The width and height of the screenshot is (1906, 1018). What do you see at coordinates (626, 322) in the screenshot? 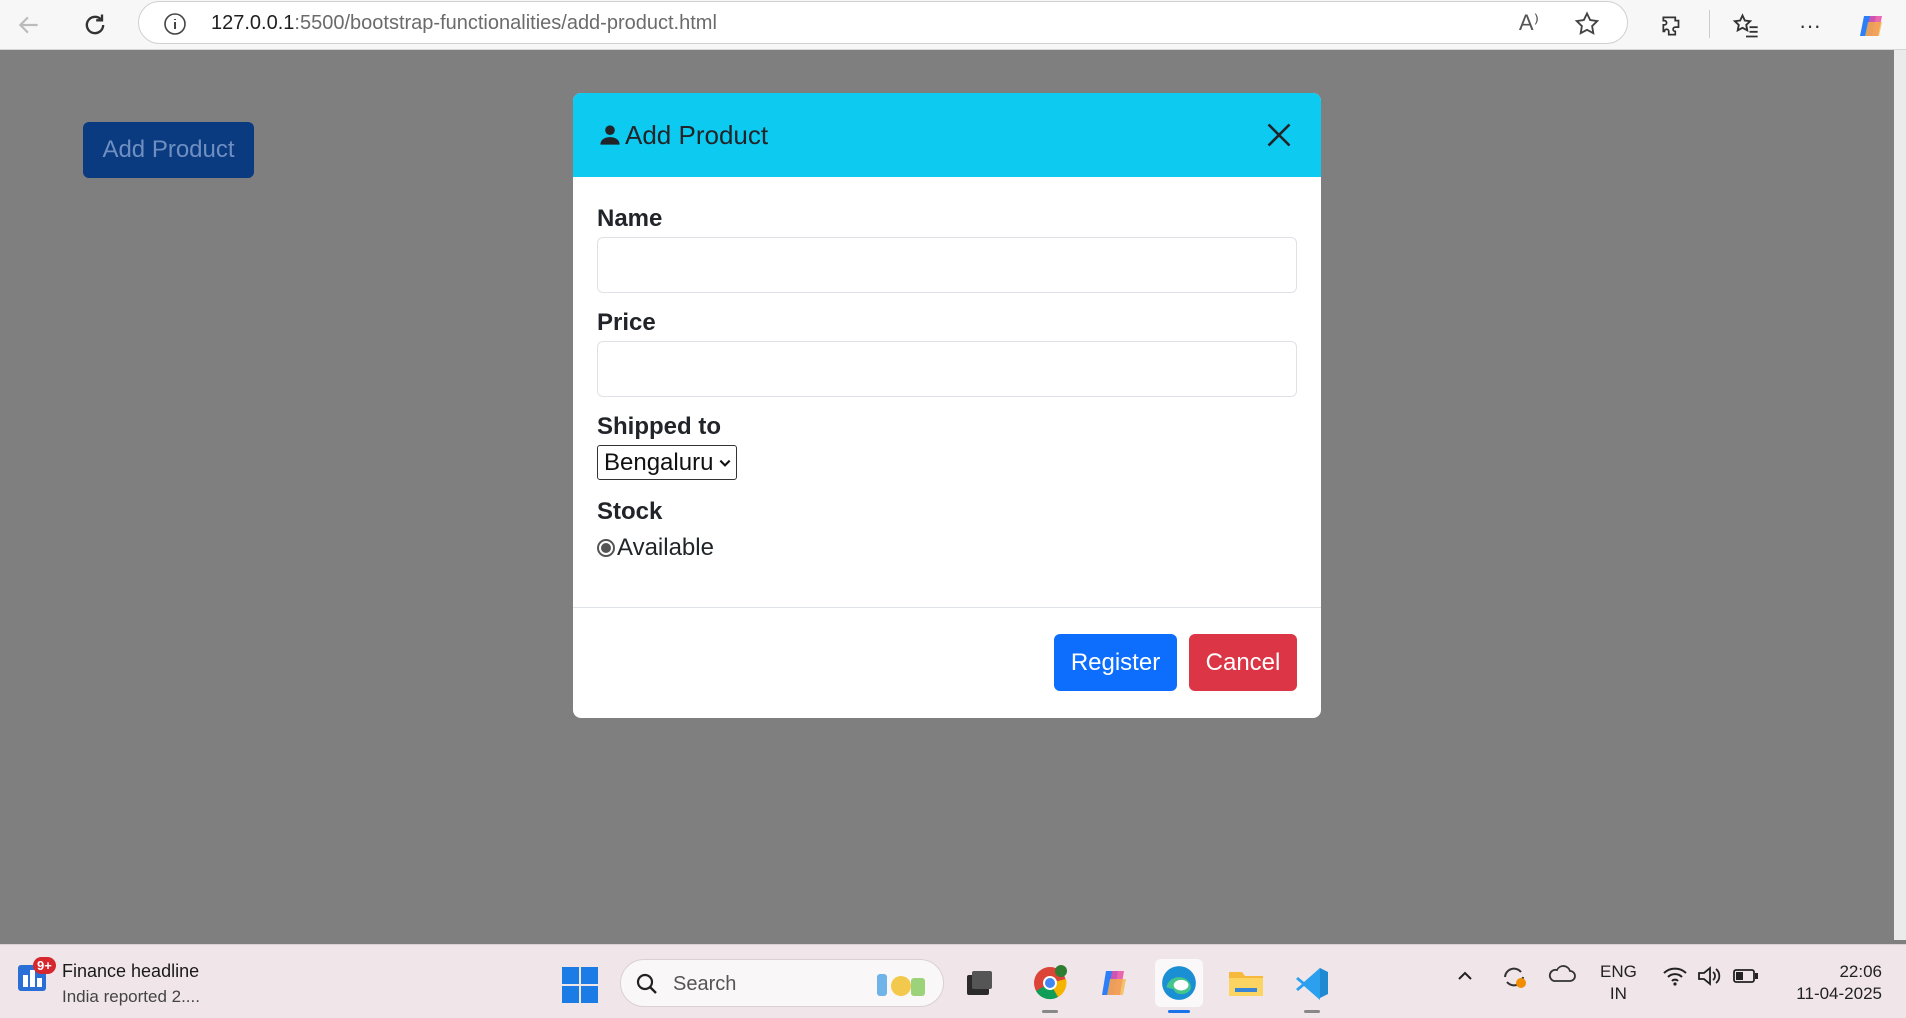
I see `price-label: Price` at bounding box center [626, 322].